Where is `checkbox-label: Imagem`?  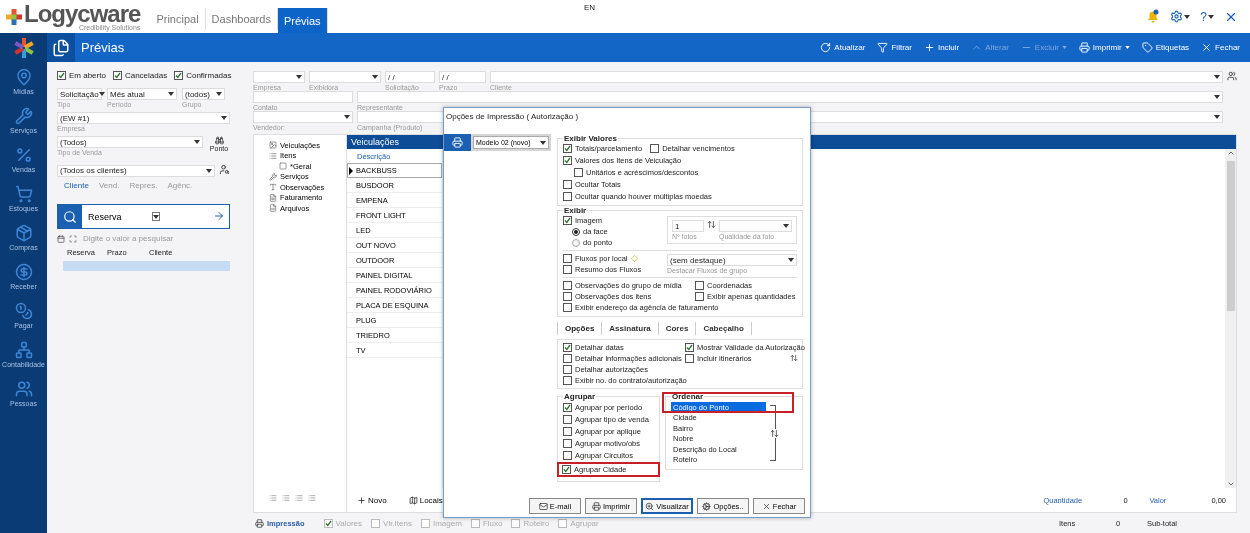 checkbox-label: Imagem is located at coordinates (447, 523).